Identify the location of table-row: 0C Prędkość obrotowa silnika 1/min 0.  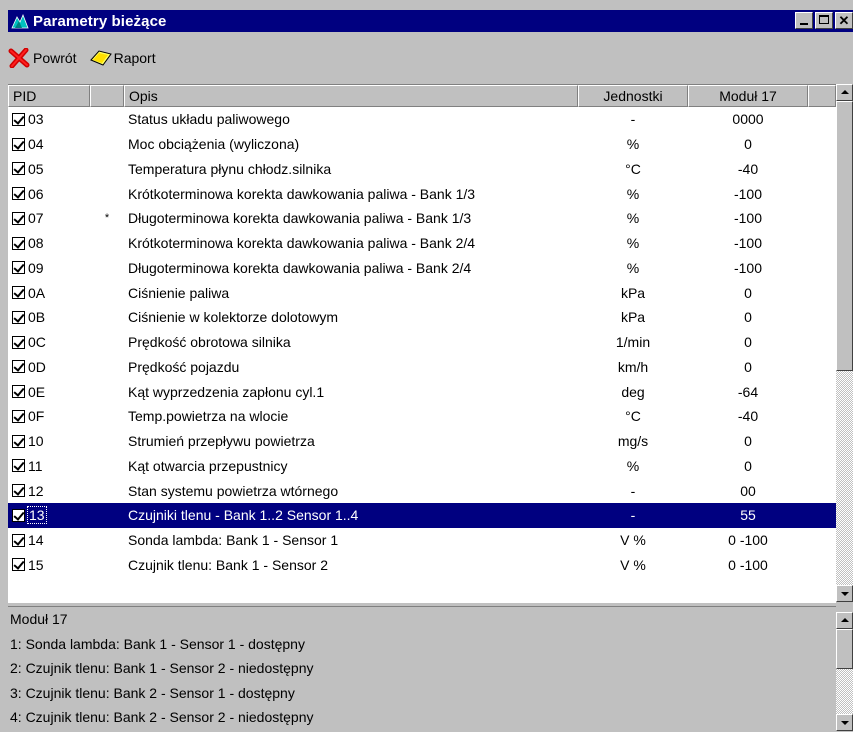
(422, 342).